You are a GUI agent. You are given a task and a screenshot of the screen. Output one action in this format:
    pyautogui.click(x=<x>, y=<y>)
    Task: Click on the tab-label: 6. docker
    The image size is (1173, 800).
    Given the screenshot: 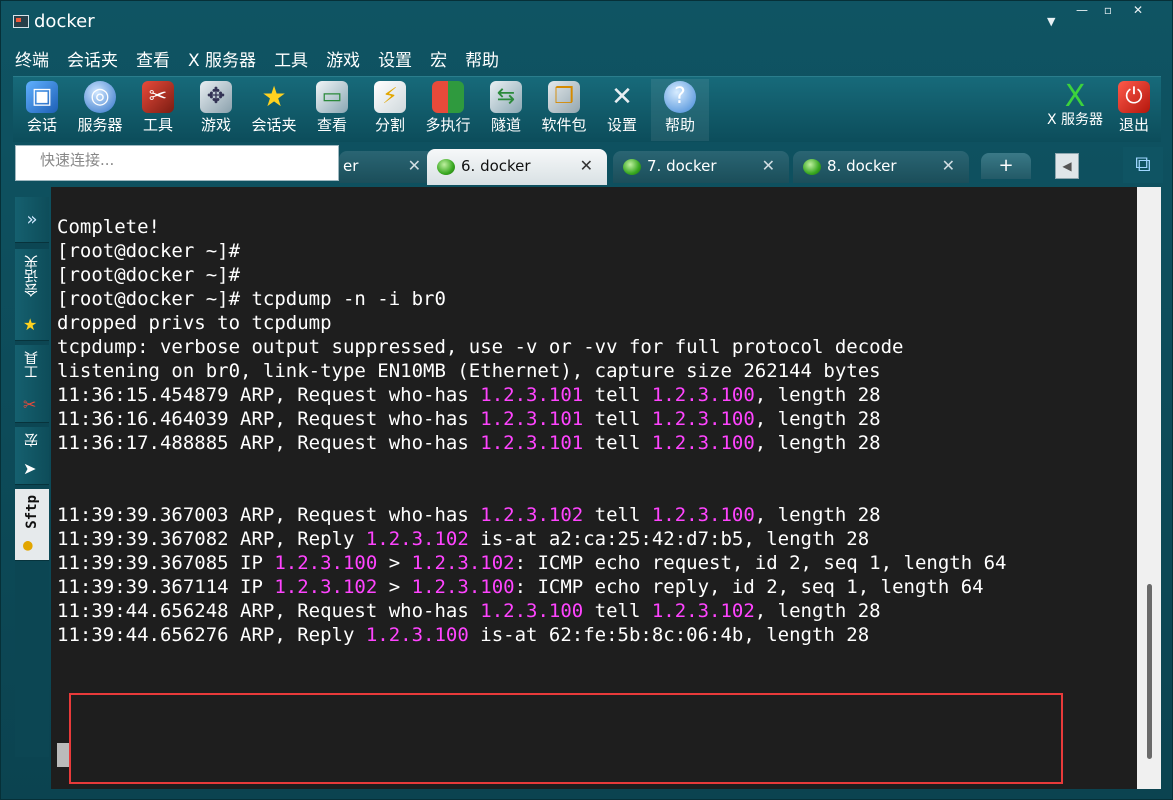 What is the action you would take?
    pyautogui.click(x=496, y=166)
    